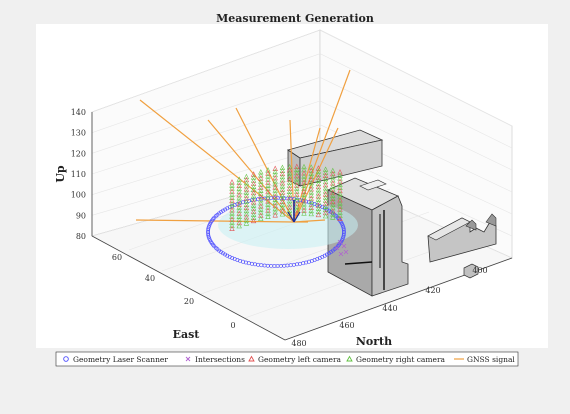 The height and width of the screenshot is (414, 570). Describe the element at coordinates (232, 325) in the screenshot. I see `east-tick-label: 0` at that location.